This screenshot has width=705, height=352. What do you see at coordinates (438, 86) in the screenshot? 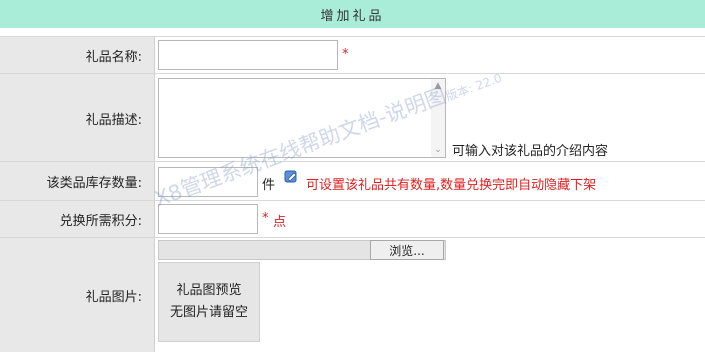
I see `scroll-up-icon: ▲` at bounding box center [438, 86].